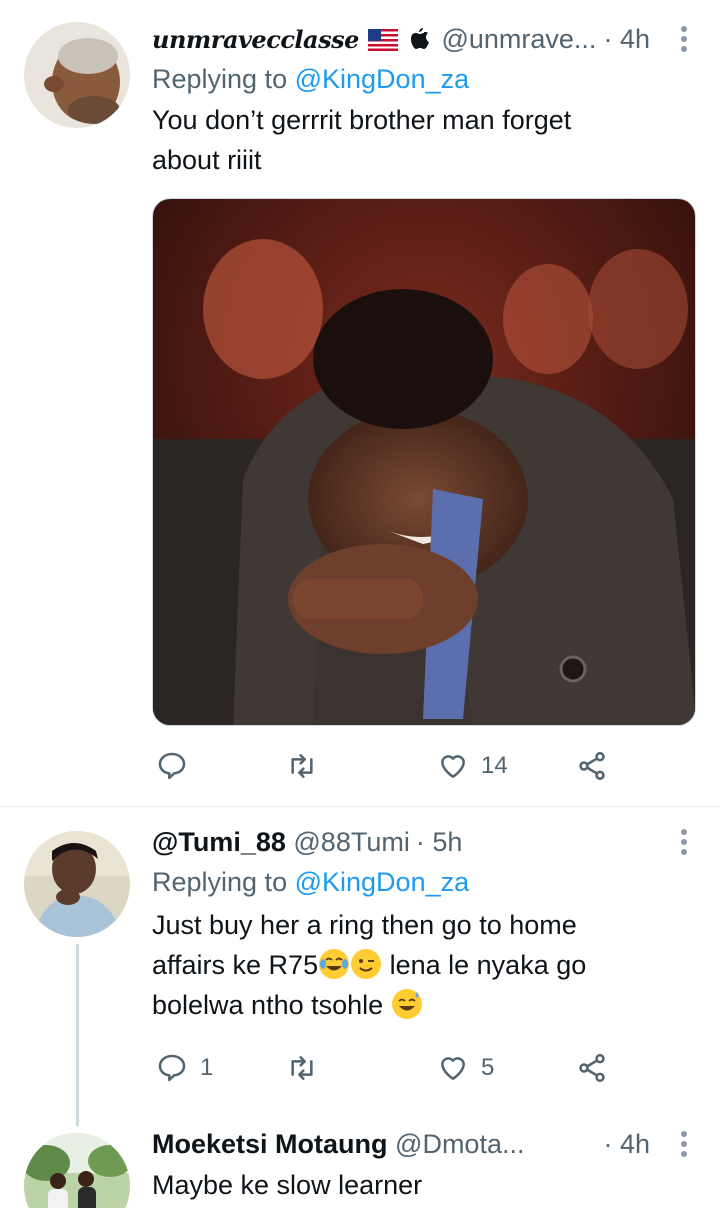 This screenshot has width=720, height=1208. Describe the element at coordinates (420, 41) in the screenshot. I see `apple-icon` at that location.